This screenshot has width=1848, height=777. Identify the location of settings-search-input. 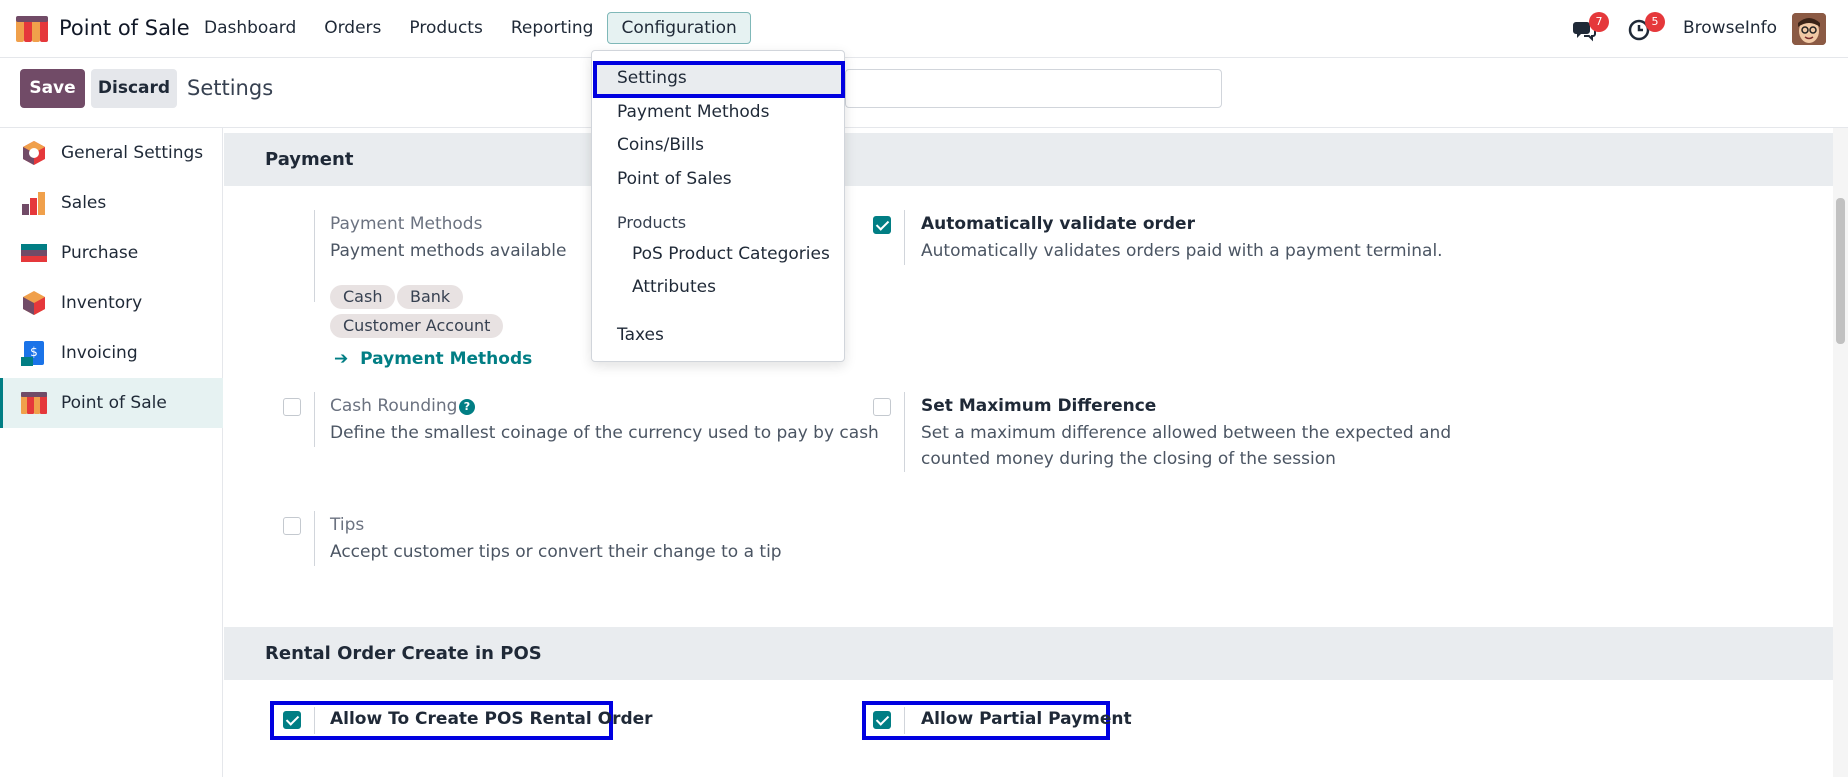
(1033, 88).